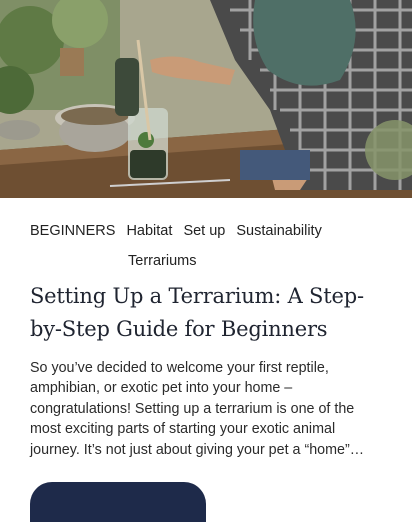 This screenshot has width=412, height=522. What do you see at coordinates (179, 231) in the screenshot?
I see `tag-row: BEGINNERS Habitat Set up Sustainability` at bounding box center [179, 231].